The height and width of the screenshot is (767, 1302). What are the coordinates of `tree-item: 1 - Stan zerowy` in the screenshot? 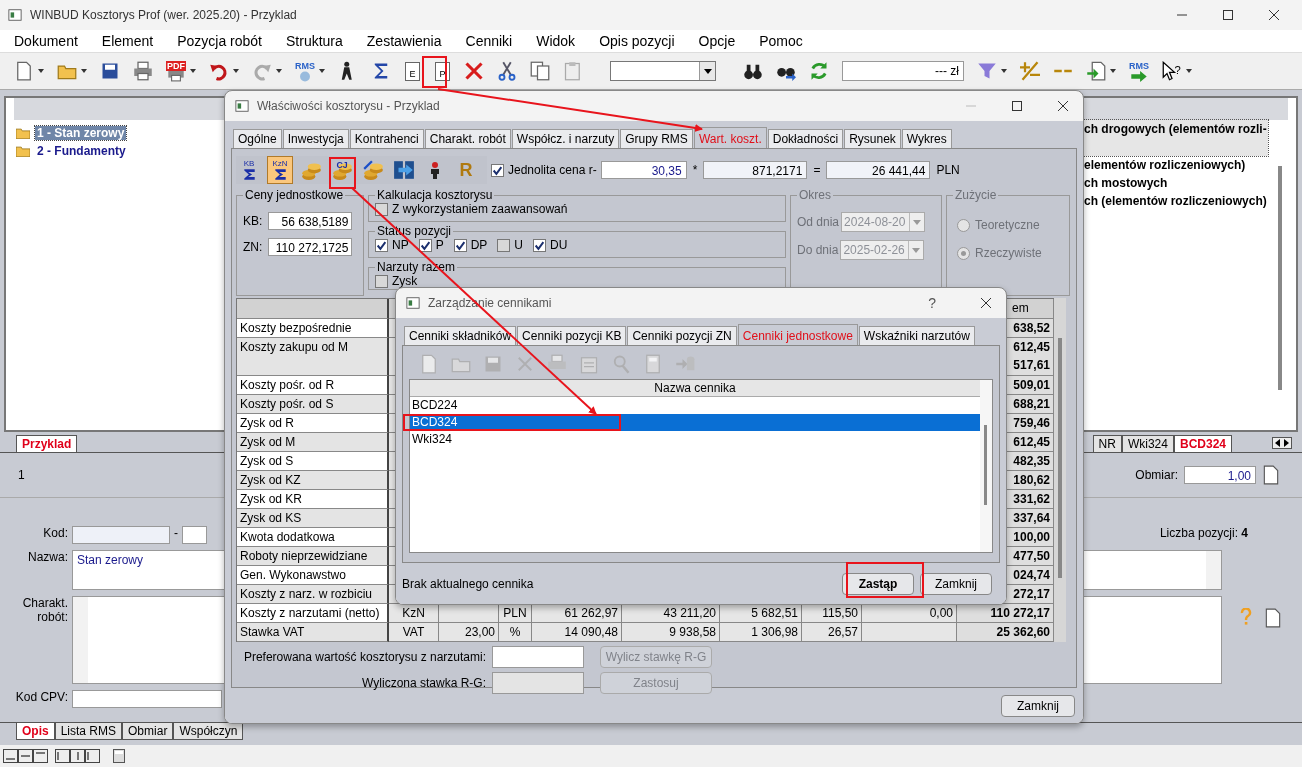 It's located at (81, 133).